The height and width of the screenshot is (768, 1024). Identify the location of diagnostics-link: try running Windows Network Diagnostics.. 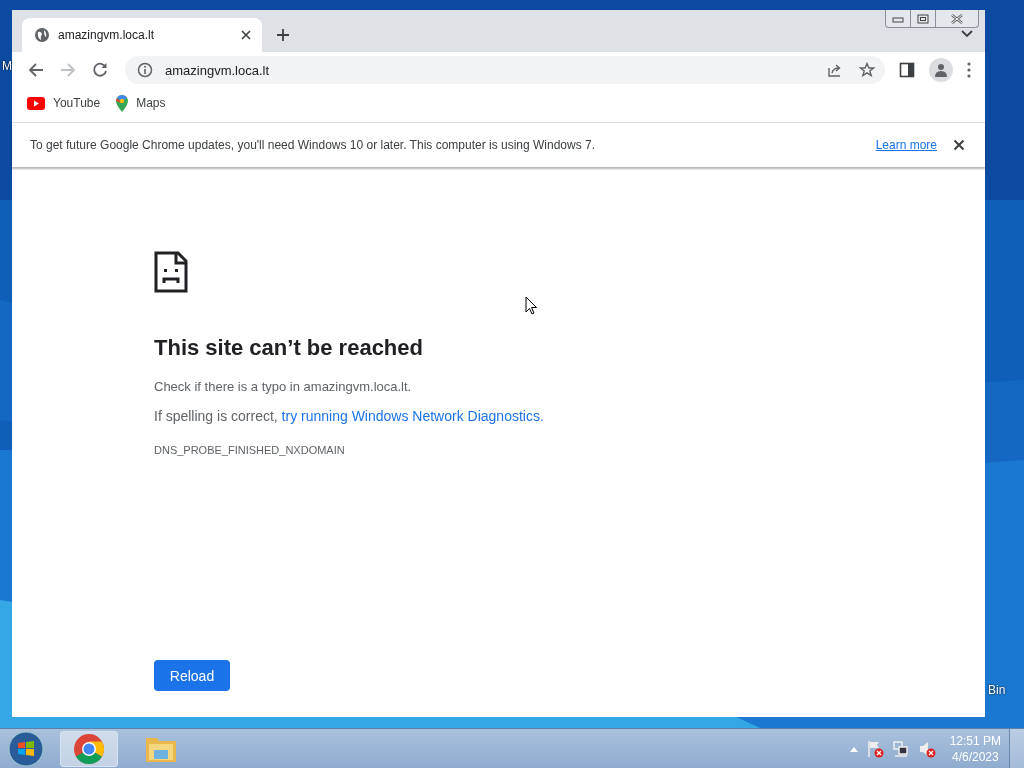
(412, 416).